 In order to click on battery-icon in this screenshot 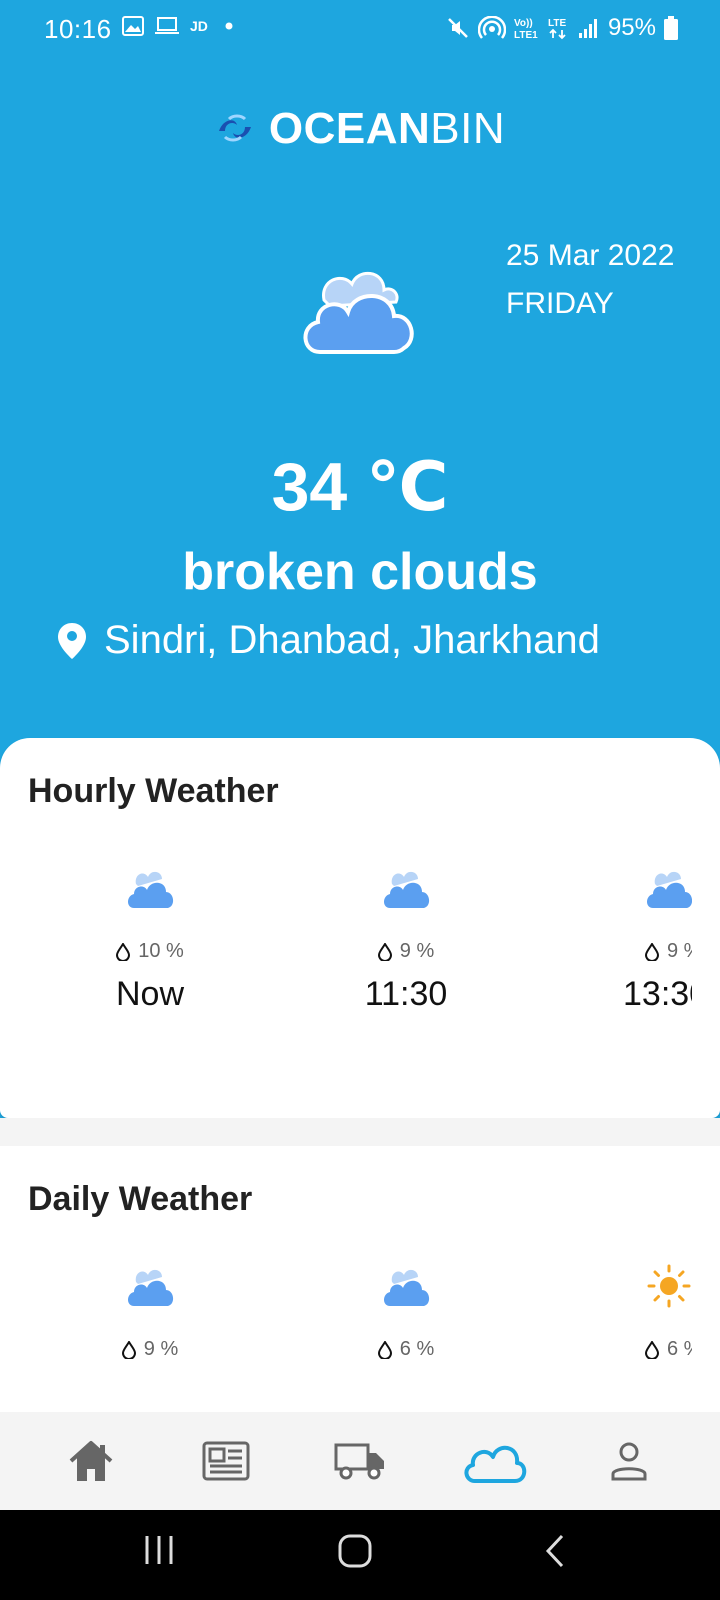, I will do `click(671, 28)`.